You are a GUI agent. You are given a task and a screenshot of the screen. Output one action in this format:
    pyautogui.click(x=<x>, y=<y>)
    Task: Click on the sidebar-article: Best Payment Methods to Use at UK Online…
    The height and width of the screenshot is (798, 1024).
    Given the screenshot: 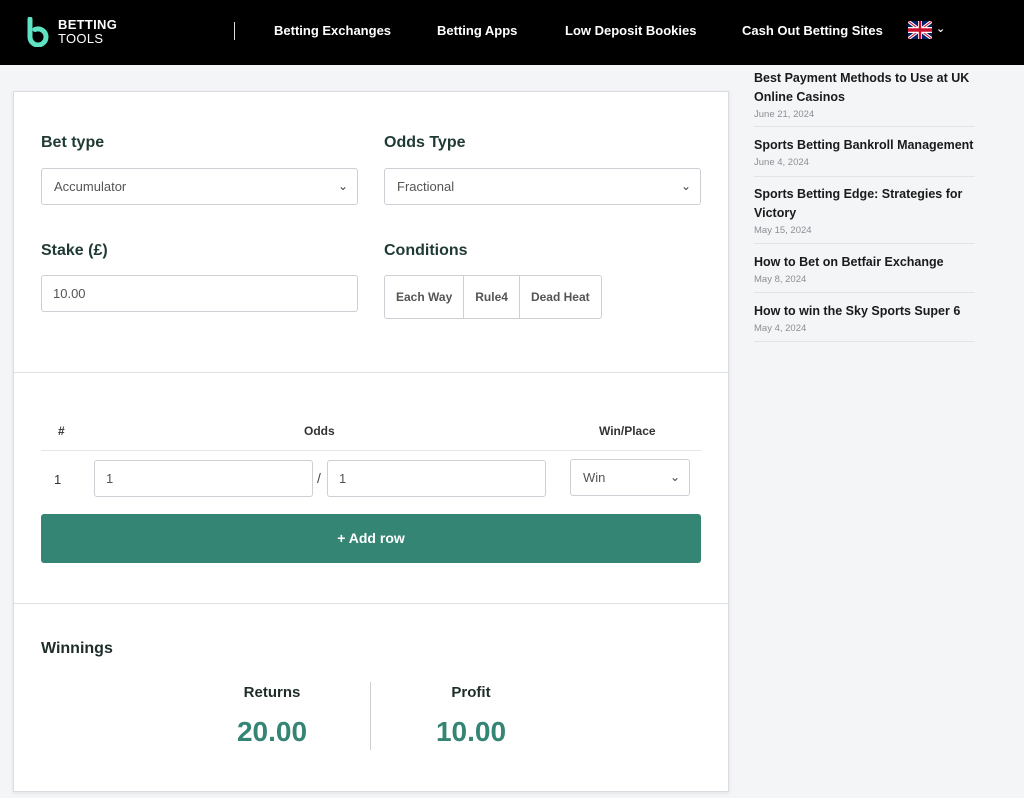 What is the action you would take?
    pyautogui.click(x=864, y=98)
    